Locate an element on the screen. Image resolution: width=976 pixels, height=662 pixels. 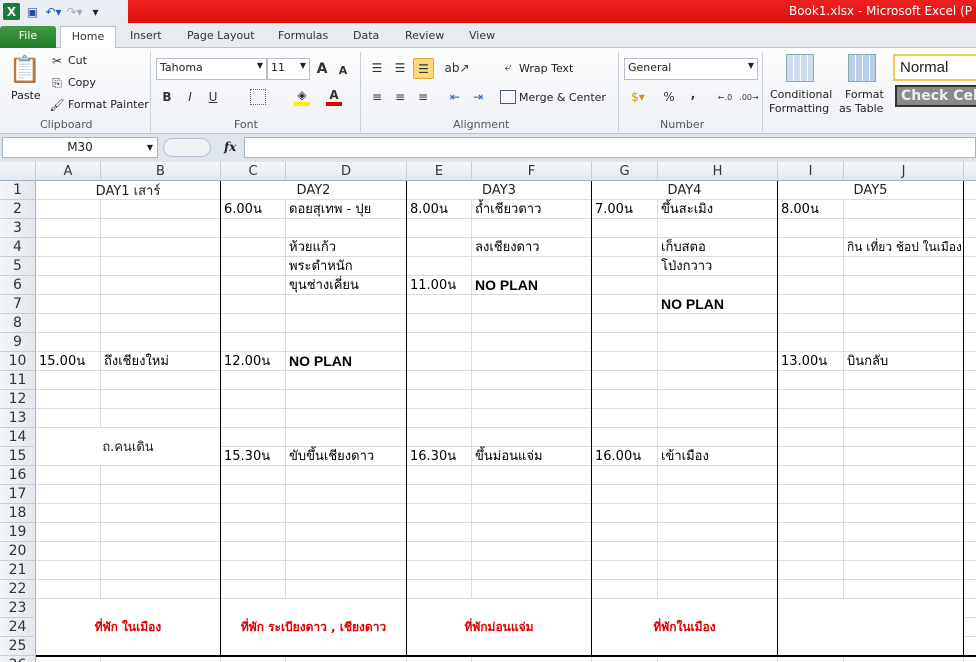
tab-view: View is located at coordinates (482, 37).